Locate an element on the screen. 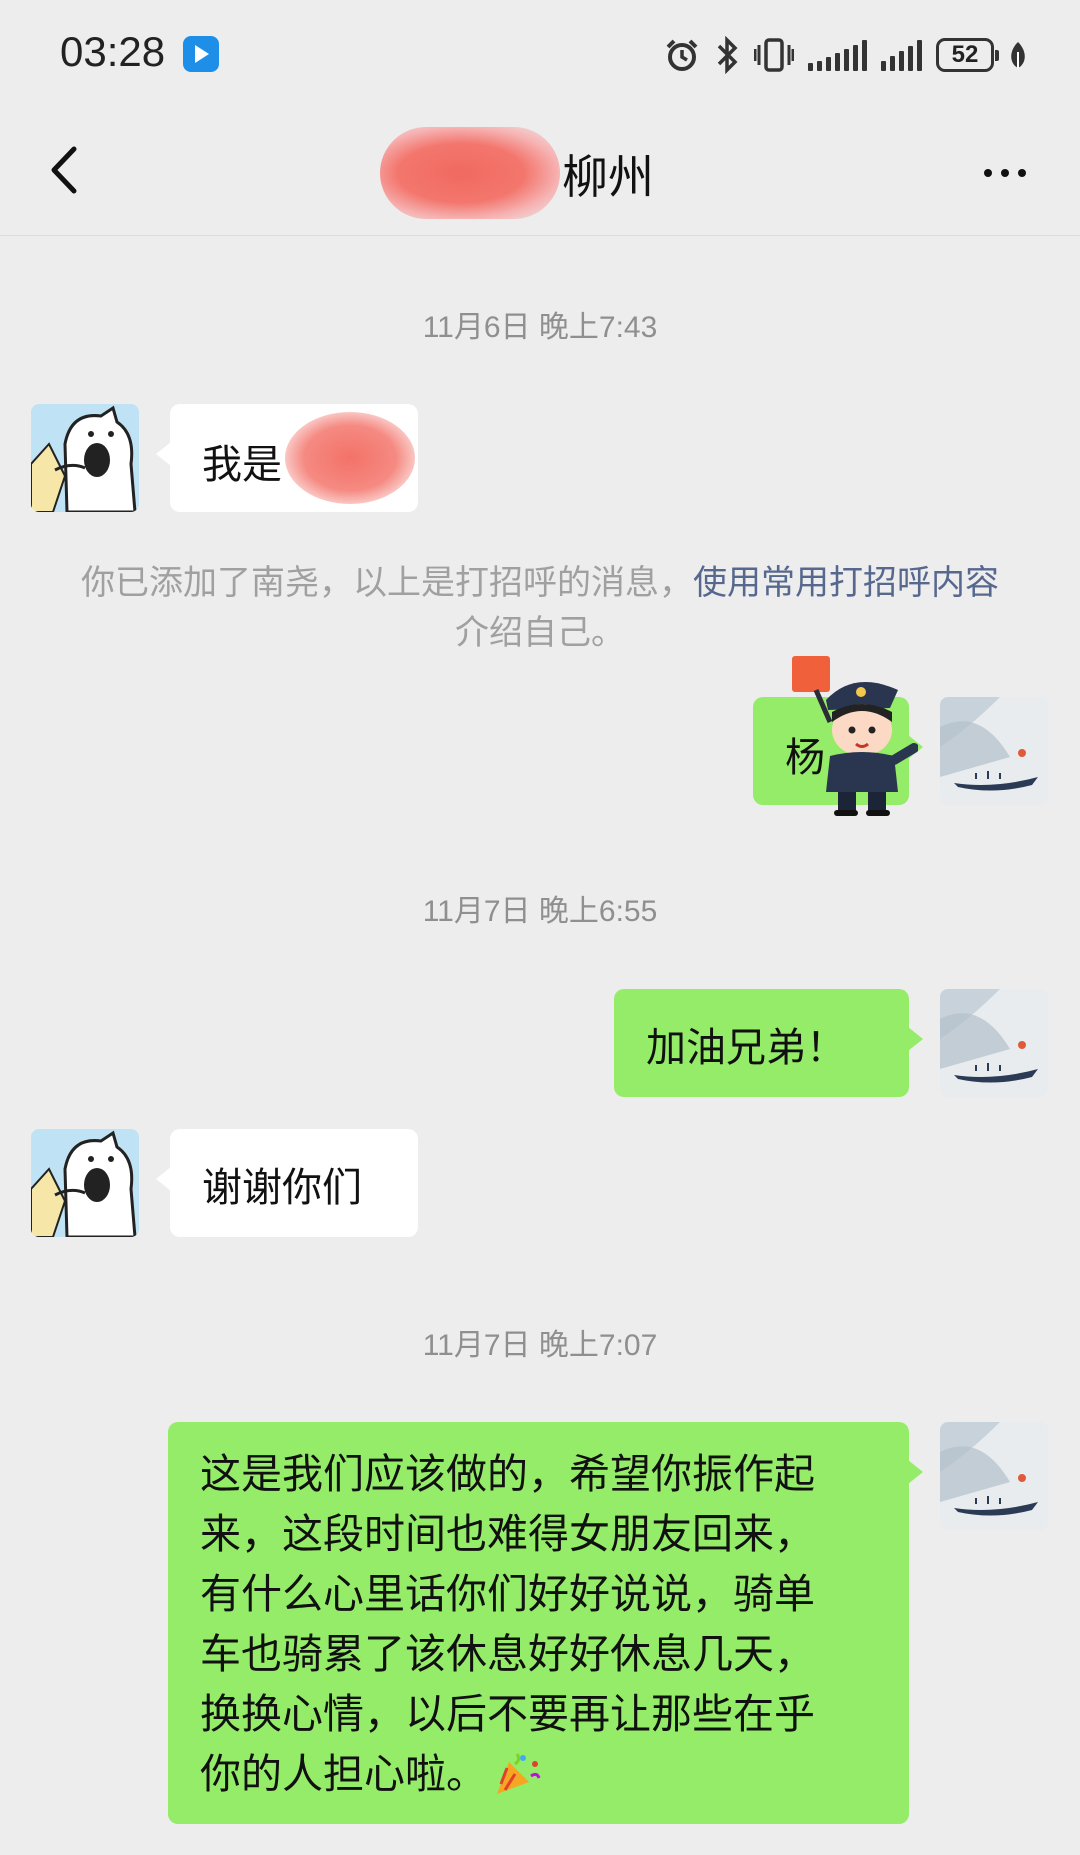 The height and width of the screenshot is (1855, 1080). message-bubble-outgoing: 加油兄弟！ is located at coordinates (768, 1043).